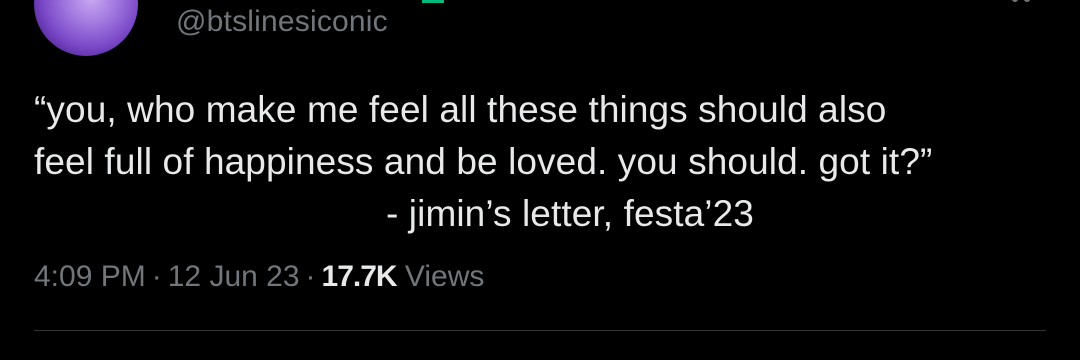  I want to click on views-count: 17.7K, so click(360, 276).